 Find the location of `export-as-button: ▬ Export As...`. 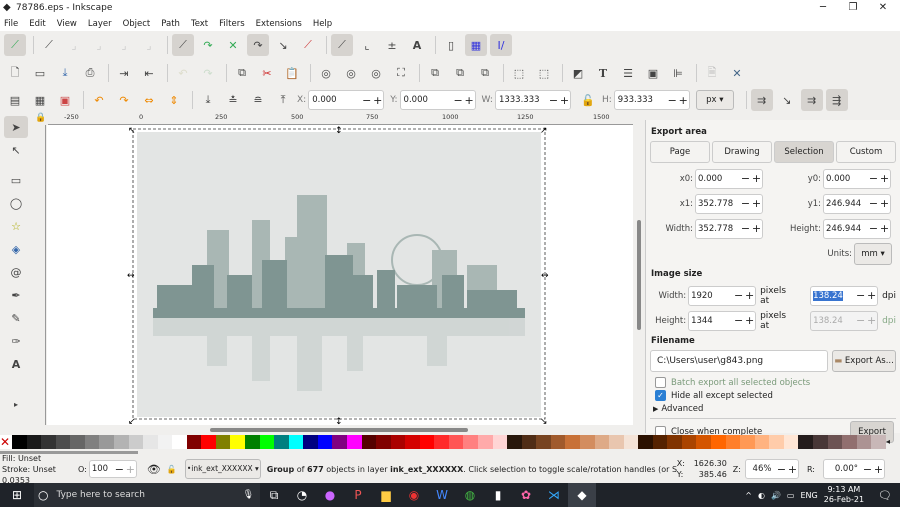

export-as-button: ▬ Export As... is located at coordinates (864, 361).